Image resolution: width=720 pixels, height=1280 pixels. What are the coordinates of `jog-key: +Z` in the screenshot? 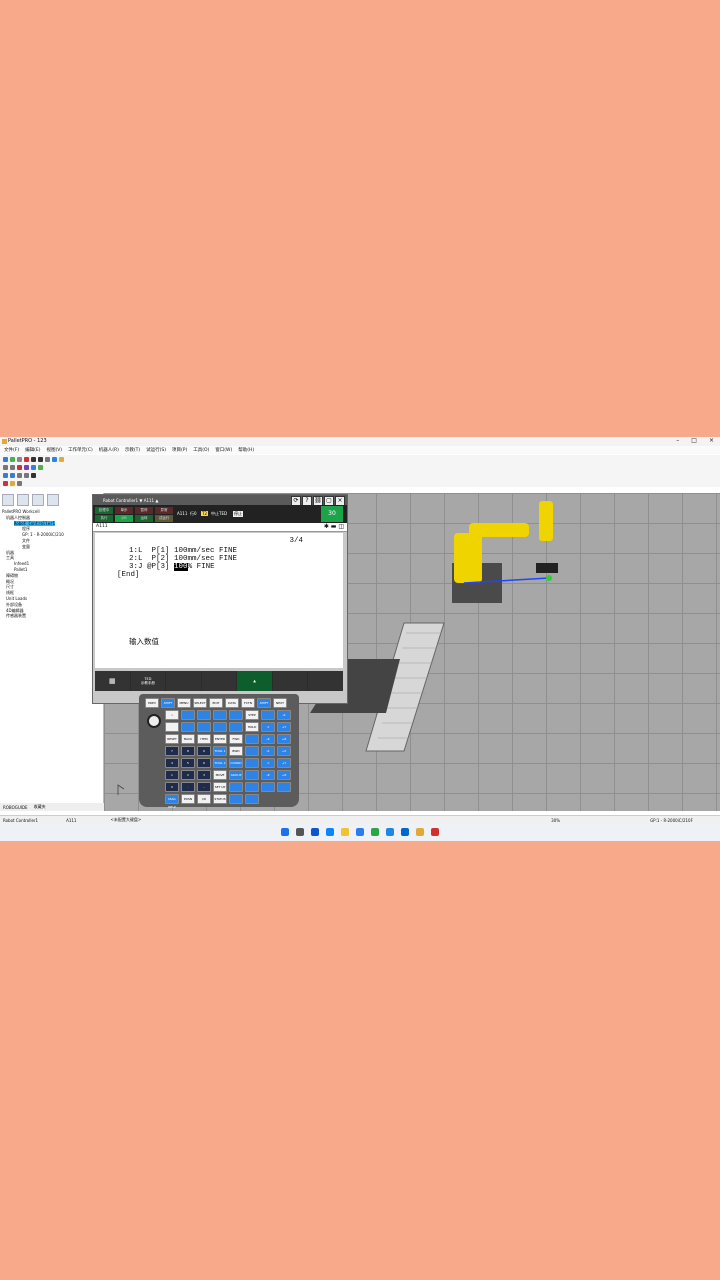 It's located at (284, 739).